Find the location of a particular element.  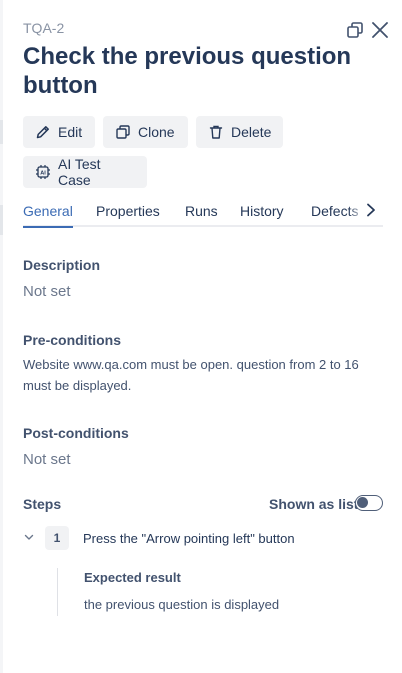

delete-label: Delete is located at coordinates (251, 132).